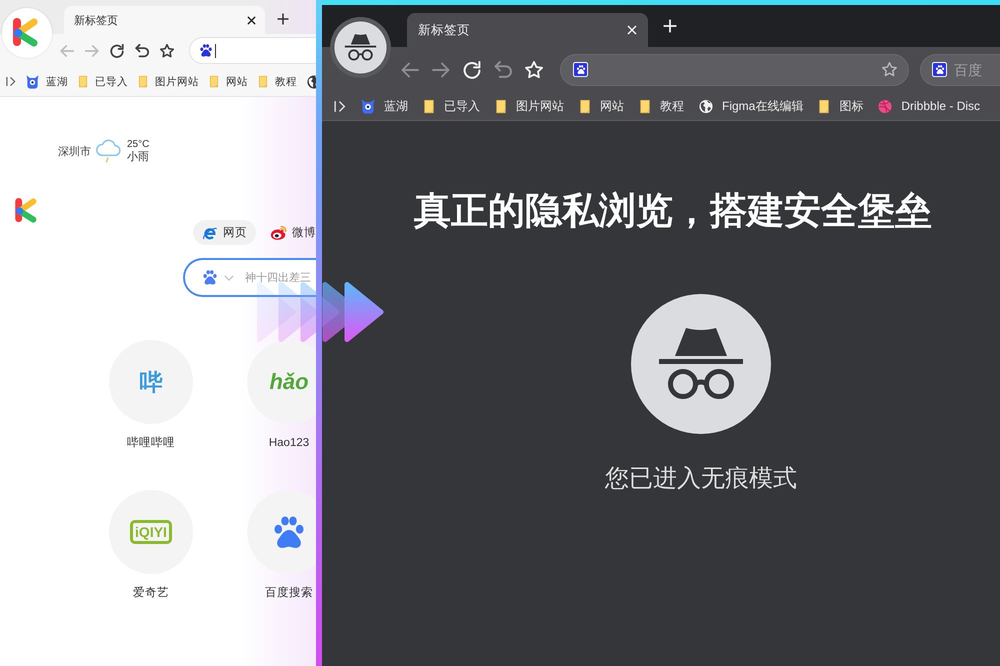  What do you see at coordinates (751, 106) in the screenshot?
I see `bookmark-link: Figma在线编辑` at bounding box center [751, 106].